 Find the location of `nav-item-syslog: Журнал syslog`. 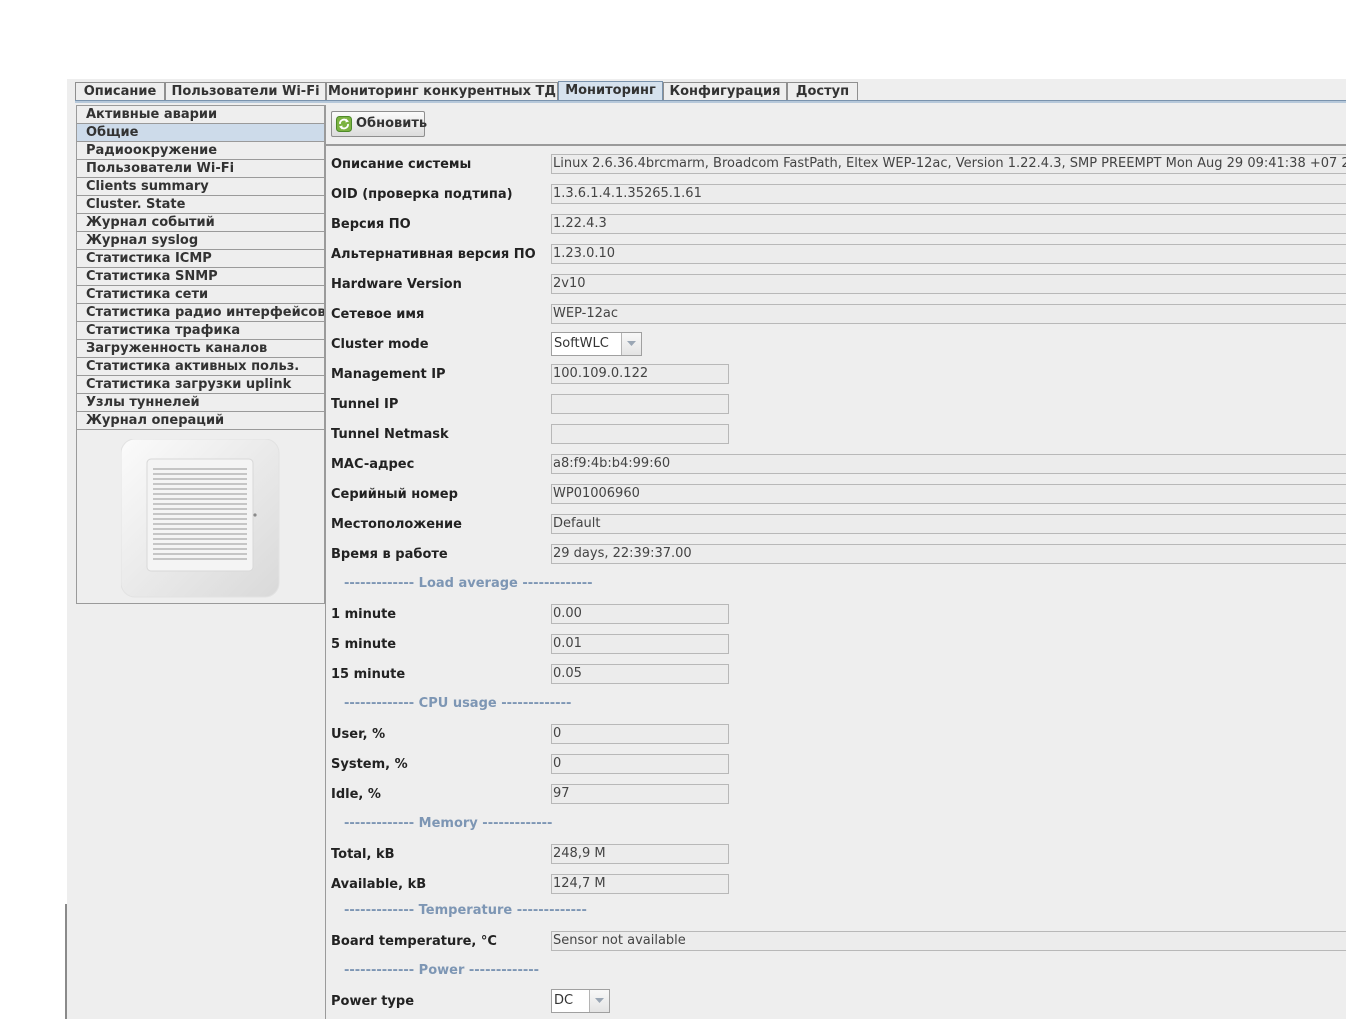

nav-item-syslog: Журнал syslog is located at coordinates (200, 241).